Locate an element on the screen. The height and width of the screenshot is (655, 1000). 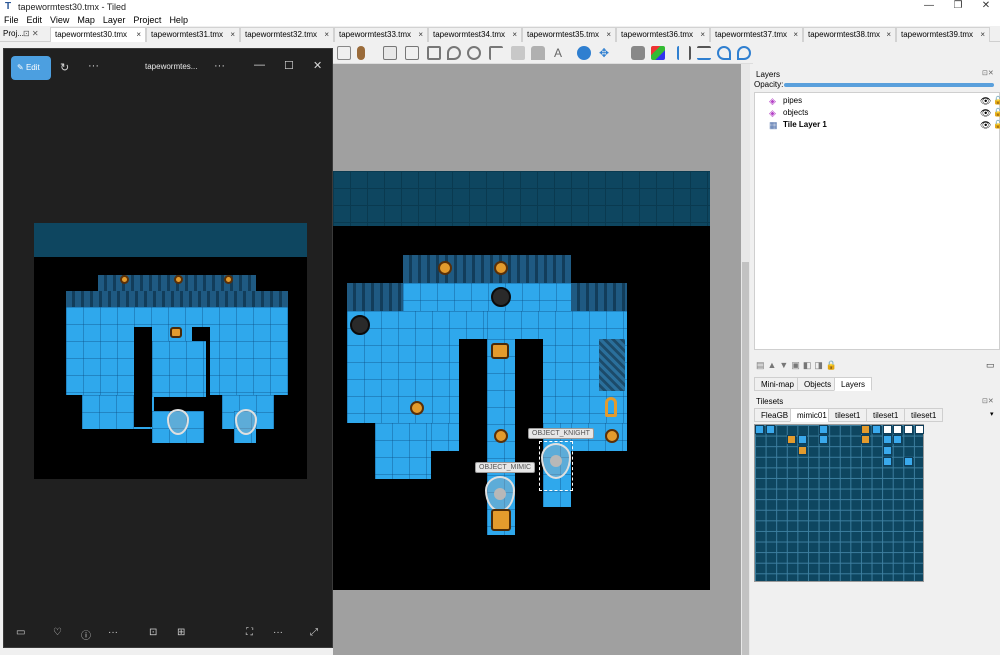
move-icon: ✥ is located at coordinates (604, 53).